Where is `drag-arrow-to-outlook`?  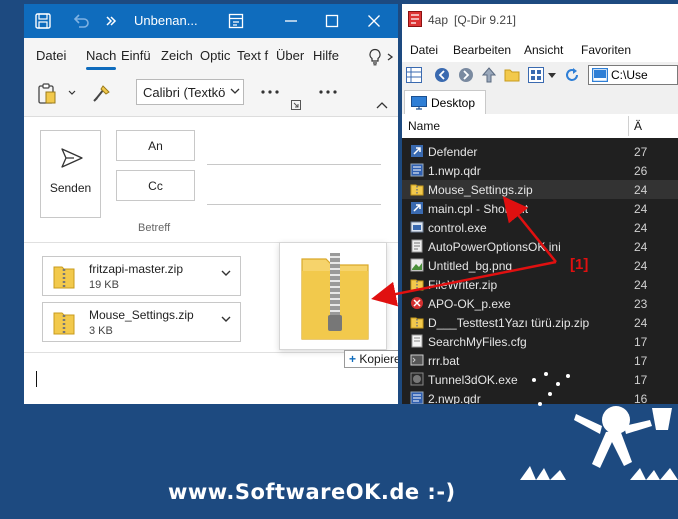
drag-arrow-to-outlook is located at coordinates (464, 283).